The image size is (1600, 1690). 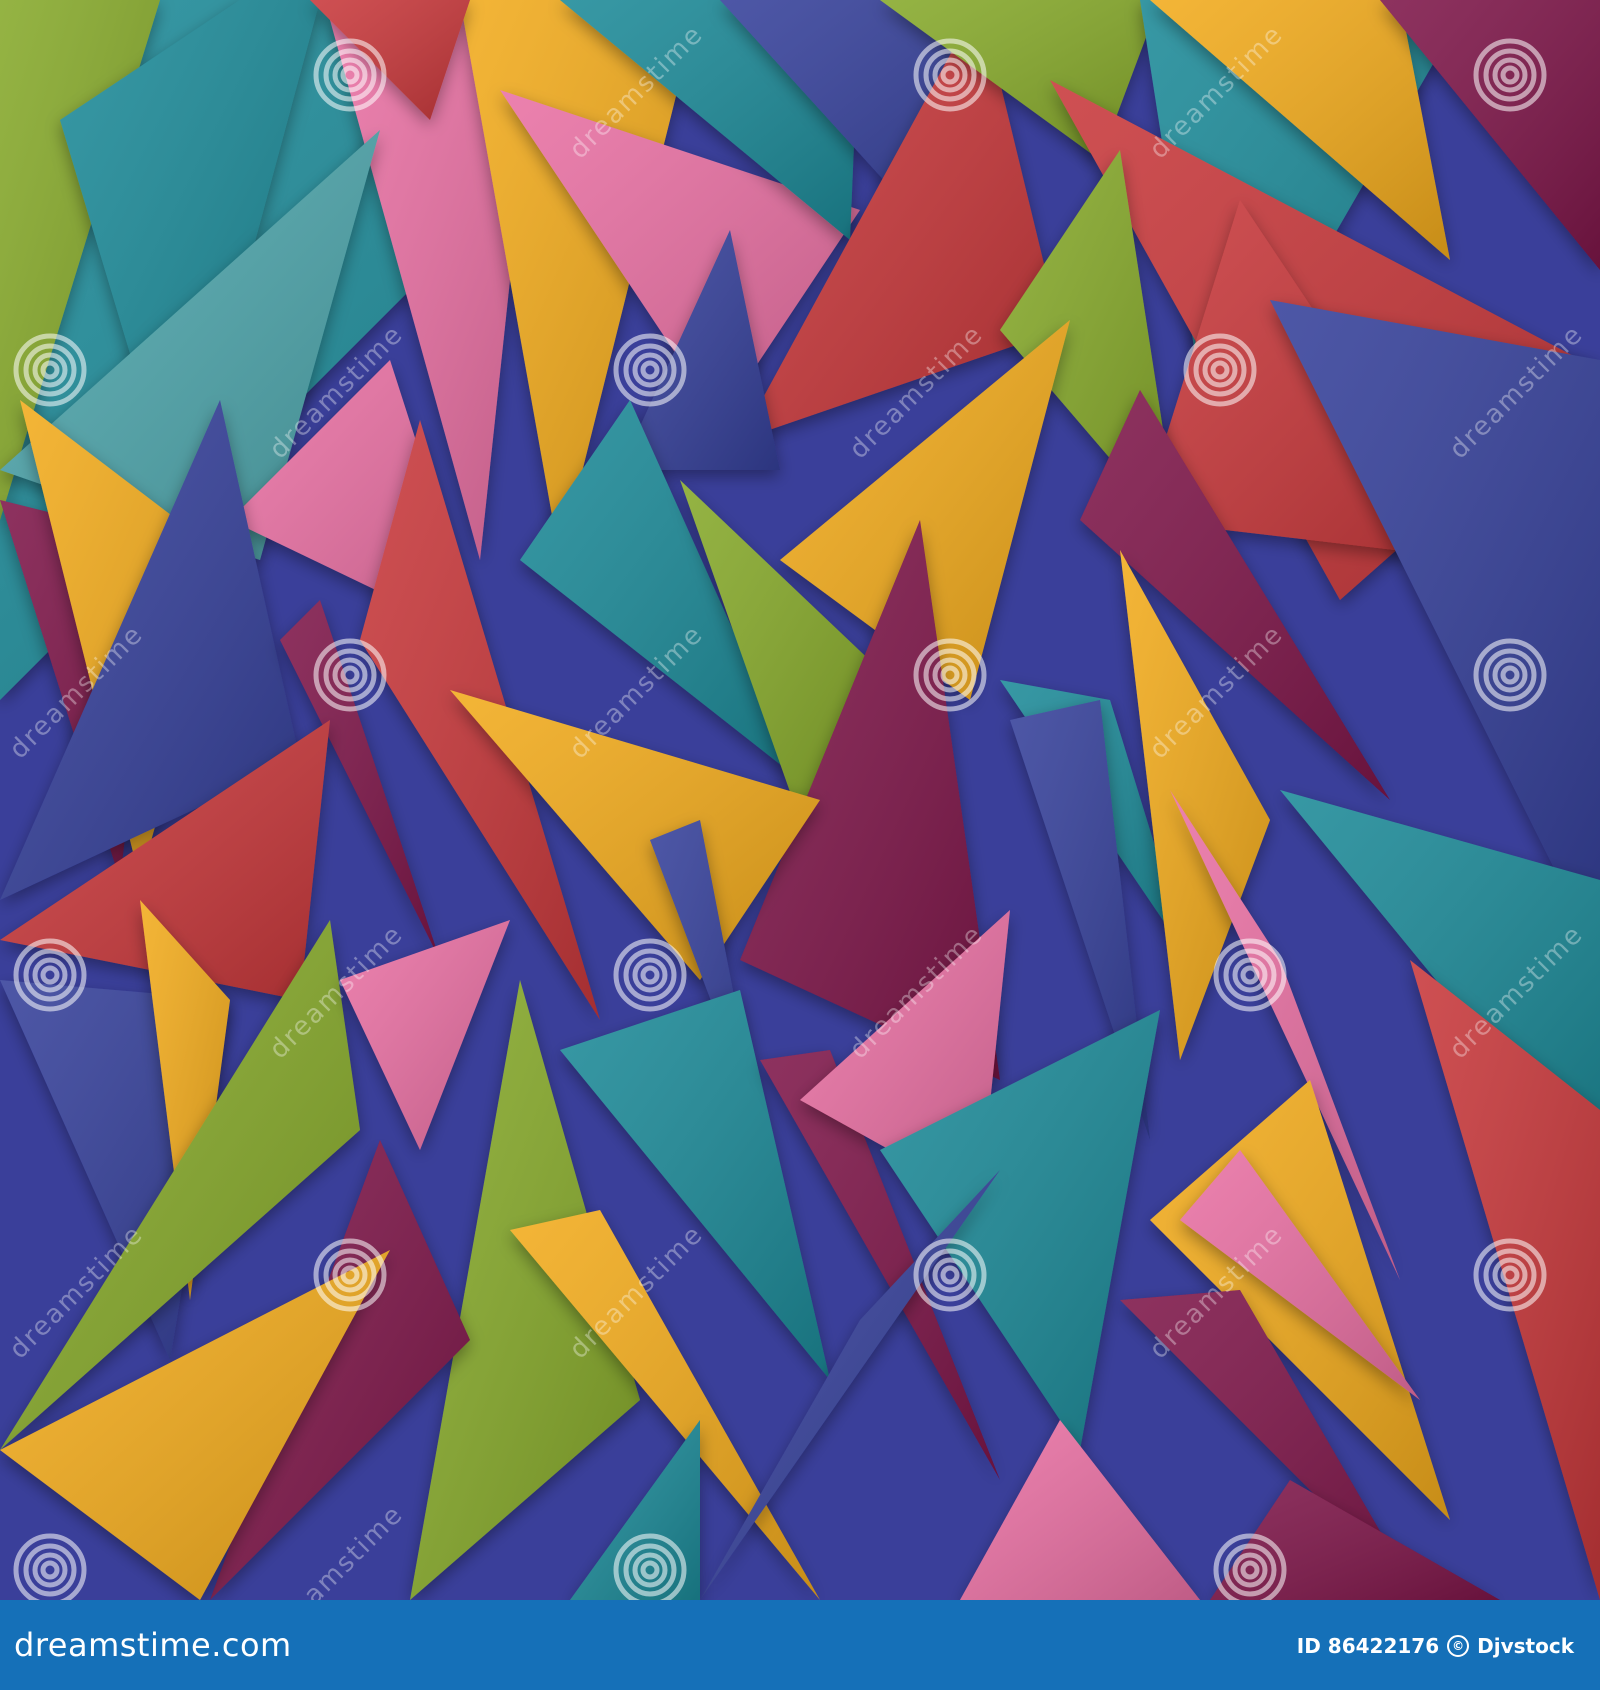 I want to click on site-brand: dreamstime.com, so click(x=153, y=1645).